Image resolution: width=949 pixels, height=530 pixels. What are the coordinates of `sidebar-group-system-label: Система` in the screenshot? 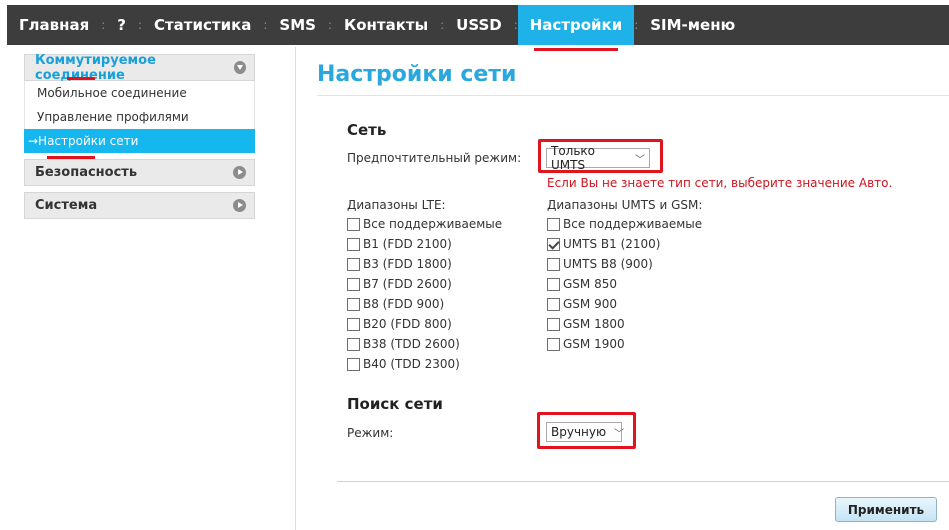 It's located at (66, 205).